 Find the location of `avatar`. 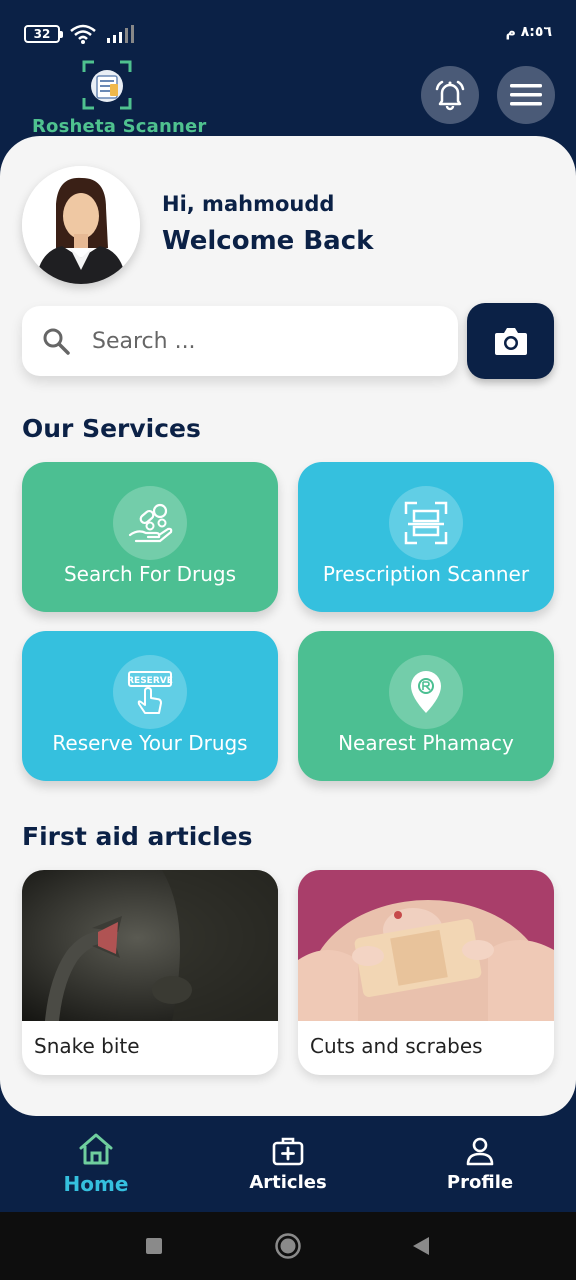

avatar is located at coordinates (81, 225).